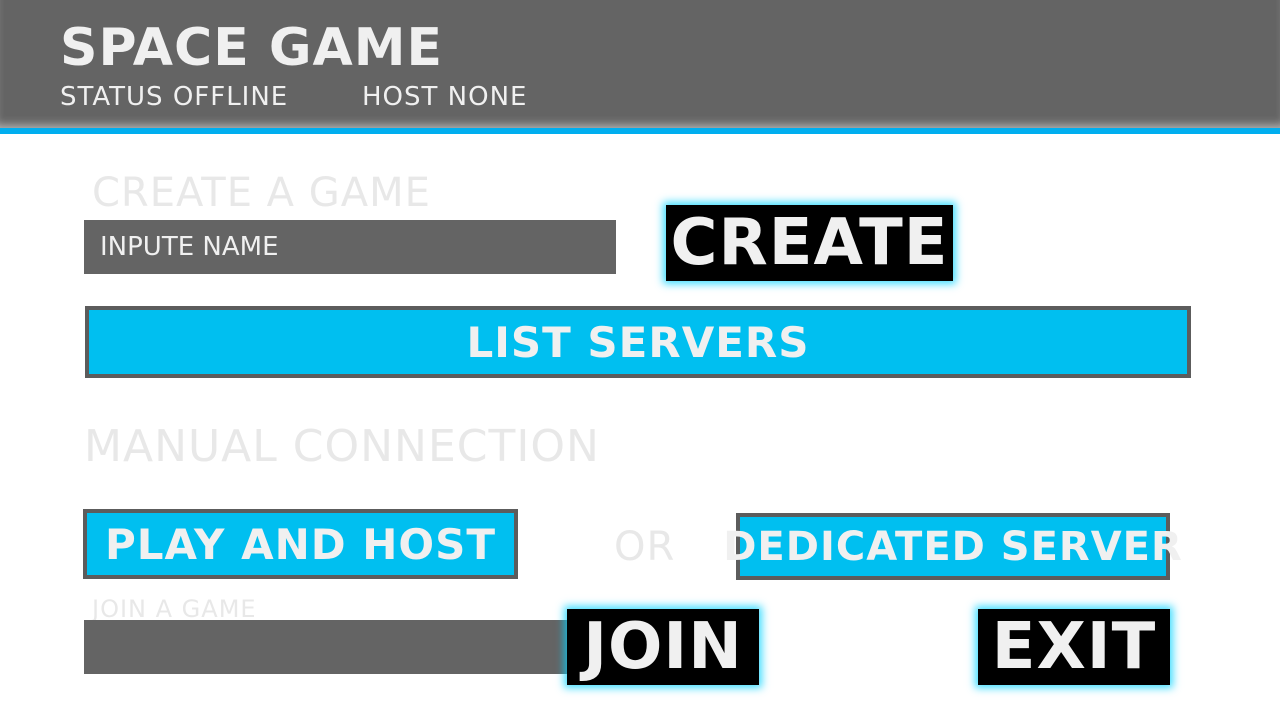 This screenshot has width=1280, height=720. Describe the element at coordinates (809, 243) in the screenshot. I see `create-button: CREATE` at that location.